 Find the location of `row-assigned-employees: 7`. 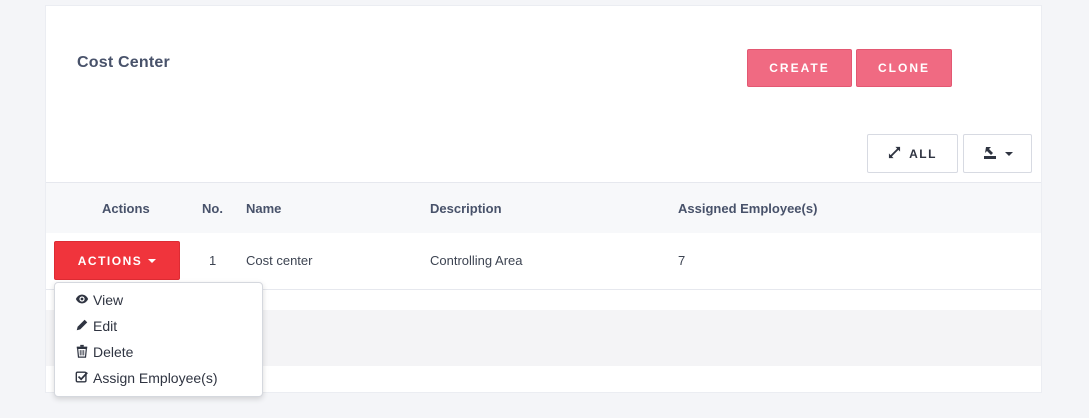

row-assigned-employees: 7 is located at coordinates (682, 260).